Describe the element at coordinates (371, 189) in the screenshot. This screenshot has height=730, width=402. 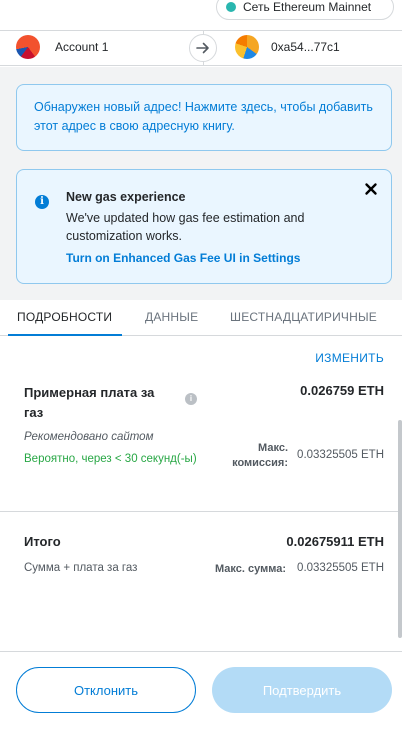
I see `close-icon` at that location.